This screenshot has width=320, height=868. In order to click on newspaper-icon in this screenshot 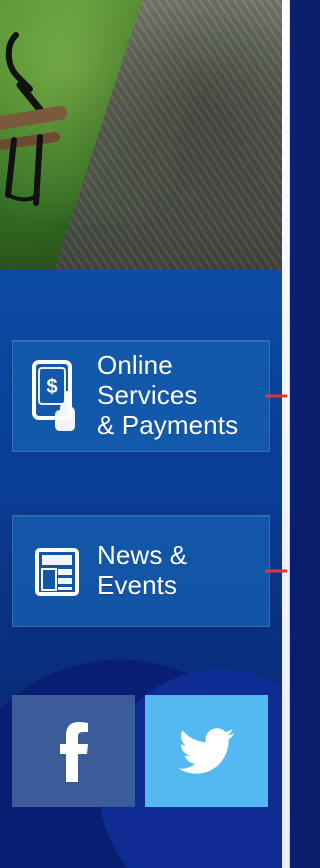, I will do `click(55, 571)`.